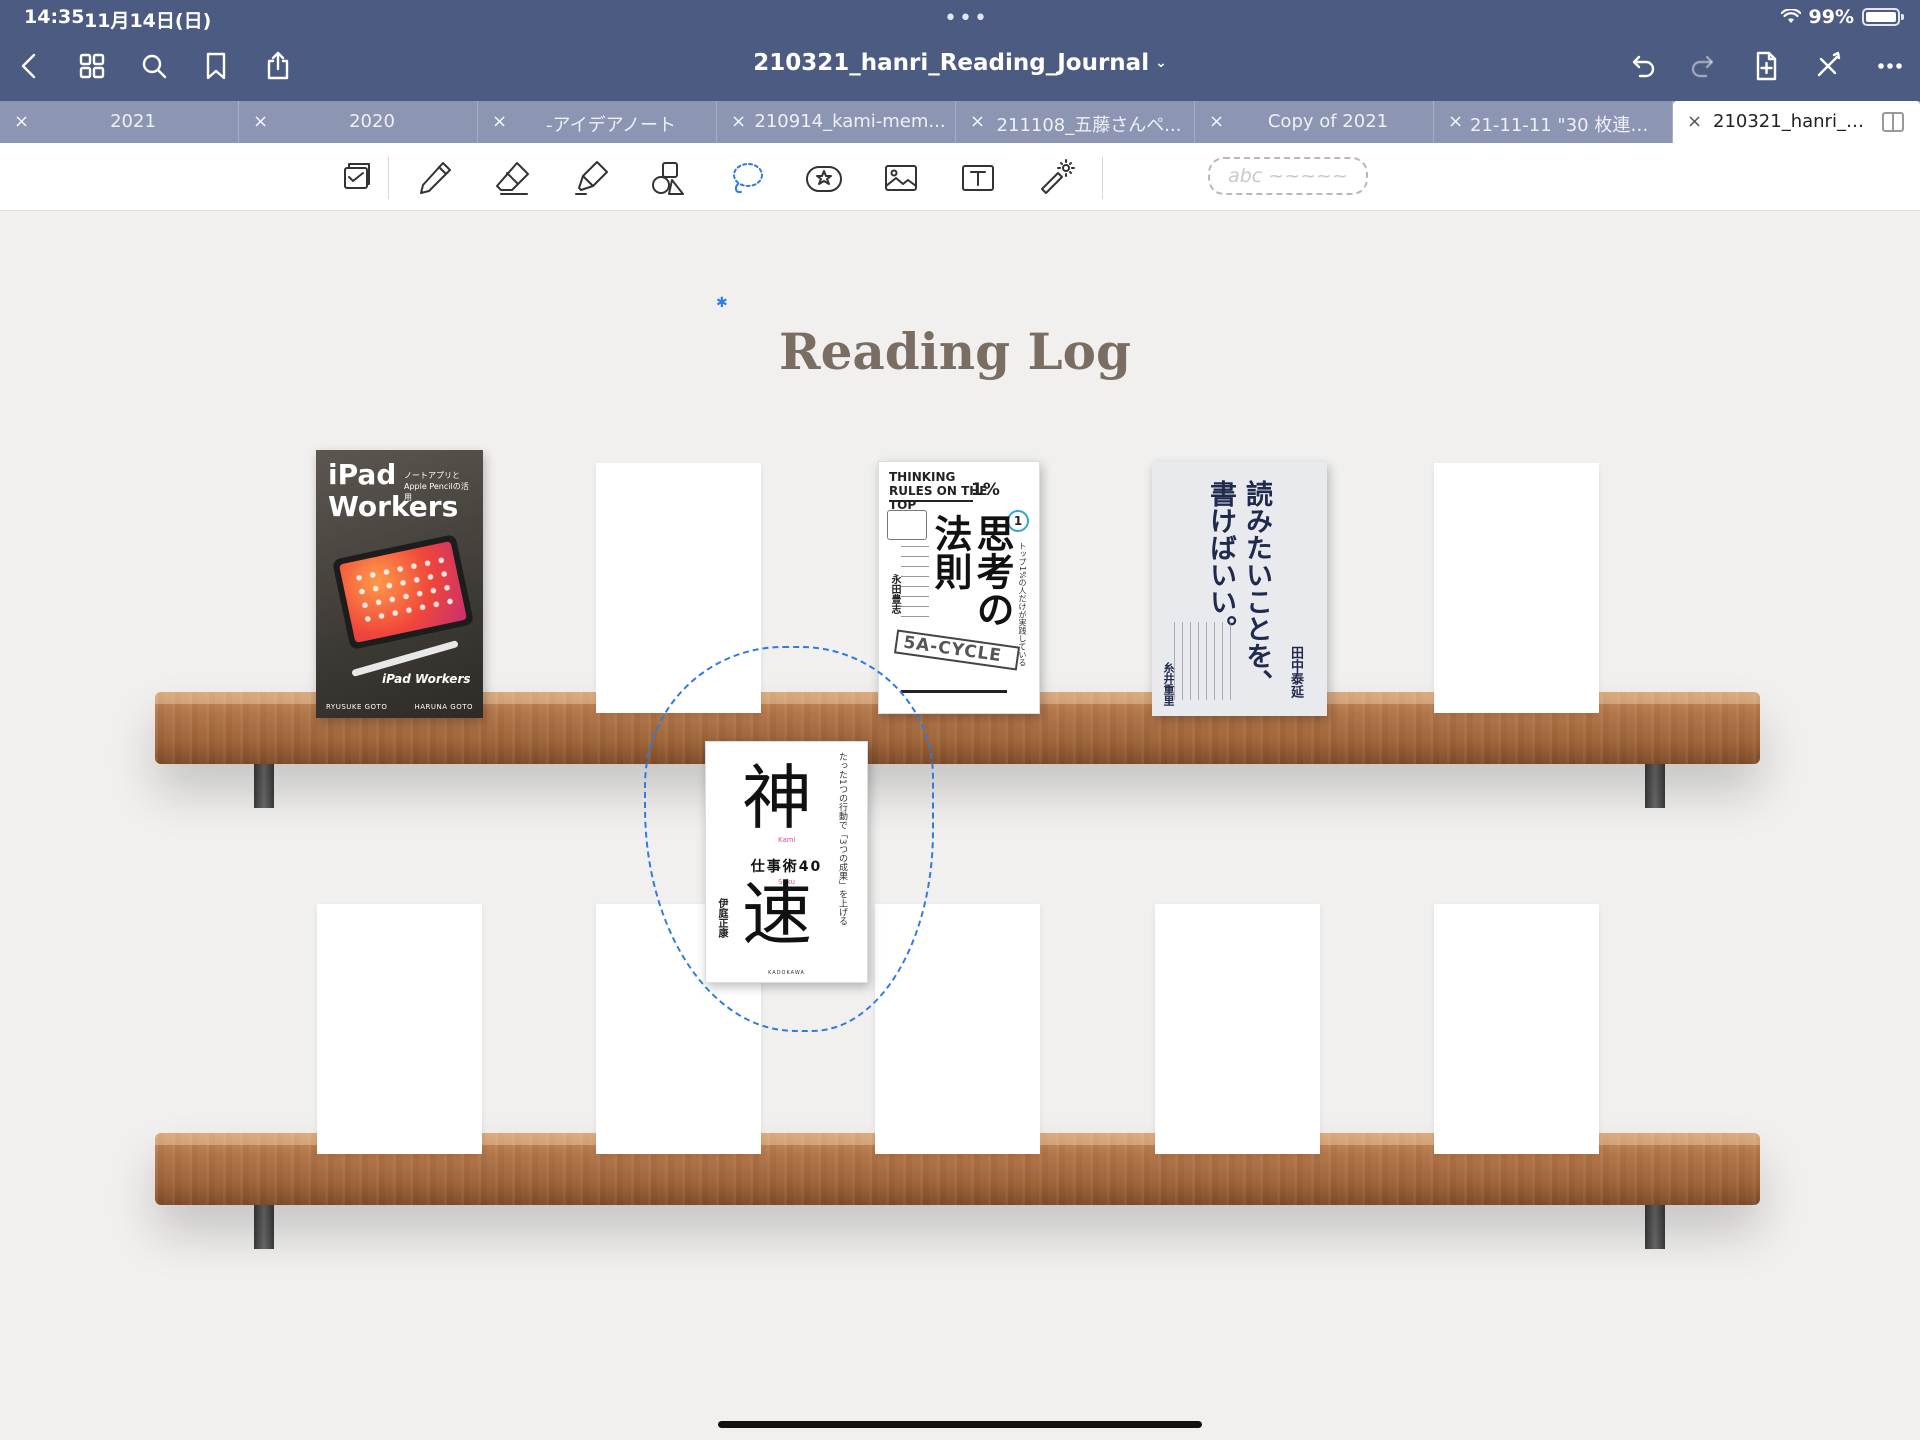 This screenshot has height=1440, width=1920. I want to click on tablet-illustration, so click(403, 592).